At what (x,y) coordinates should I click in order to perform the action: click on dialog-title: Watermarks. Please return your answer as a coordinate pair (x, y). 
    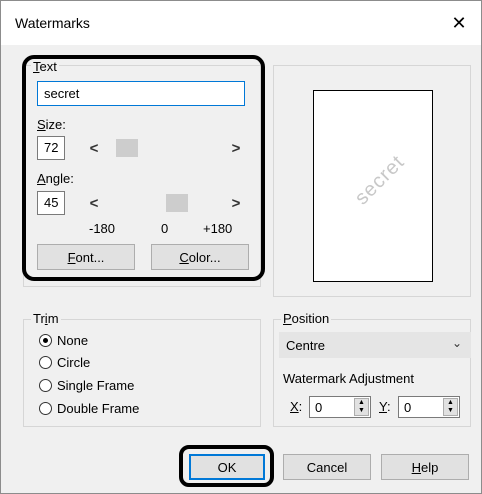
    Looking at the image, I should click on (52, 23).